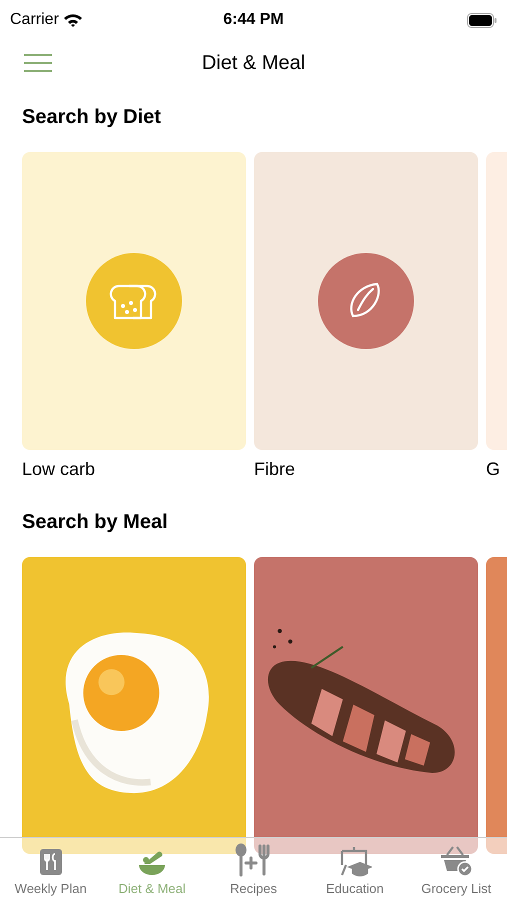 This screenshot has width=507, height=900. What do you see at coordinates (59, 469) in the screenshot?
I see `diet-label: Low carb` at bounding box center [59, 469].